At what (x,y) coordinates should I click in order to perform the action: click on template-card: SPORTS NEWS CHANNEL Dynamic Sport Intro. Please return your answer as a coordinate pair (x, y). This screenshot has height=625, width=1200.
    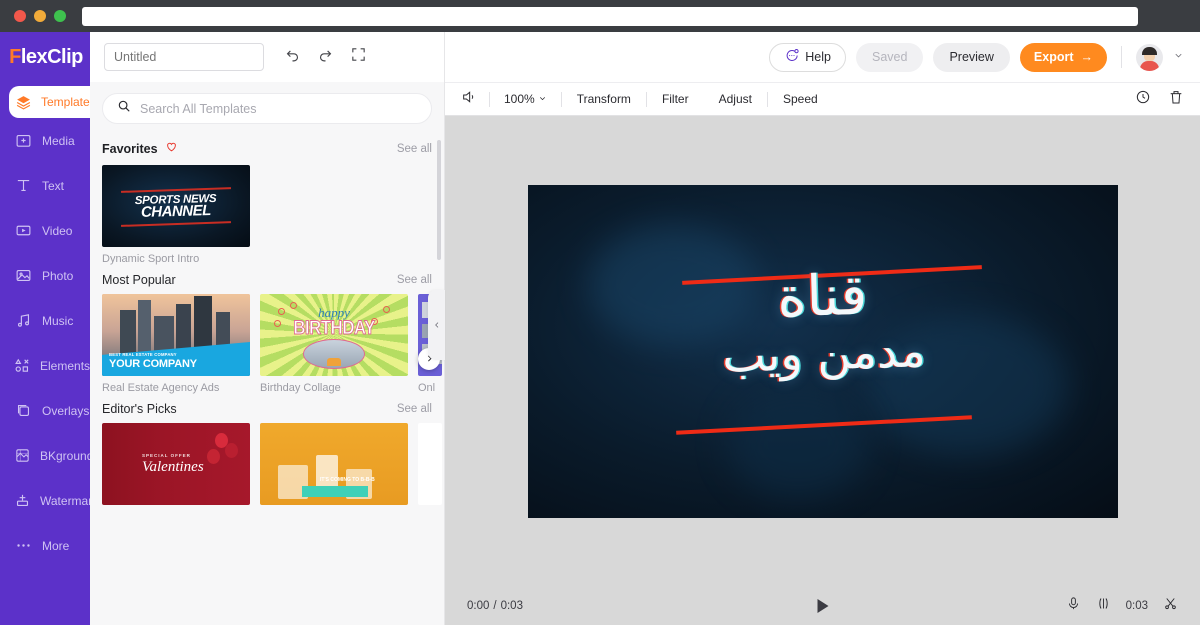
    Looking at the image, I should click on (176, 215).